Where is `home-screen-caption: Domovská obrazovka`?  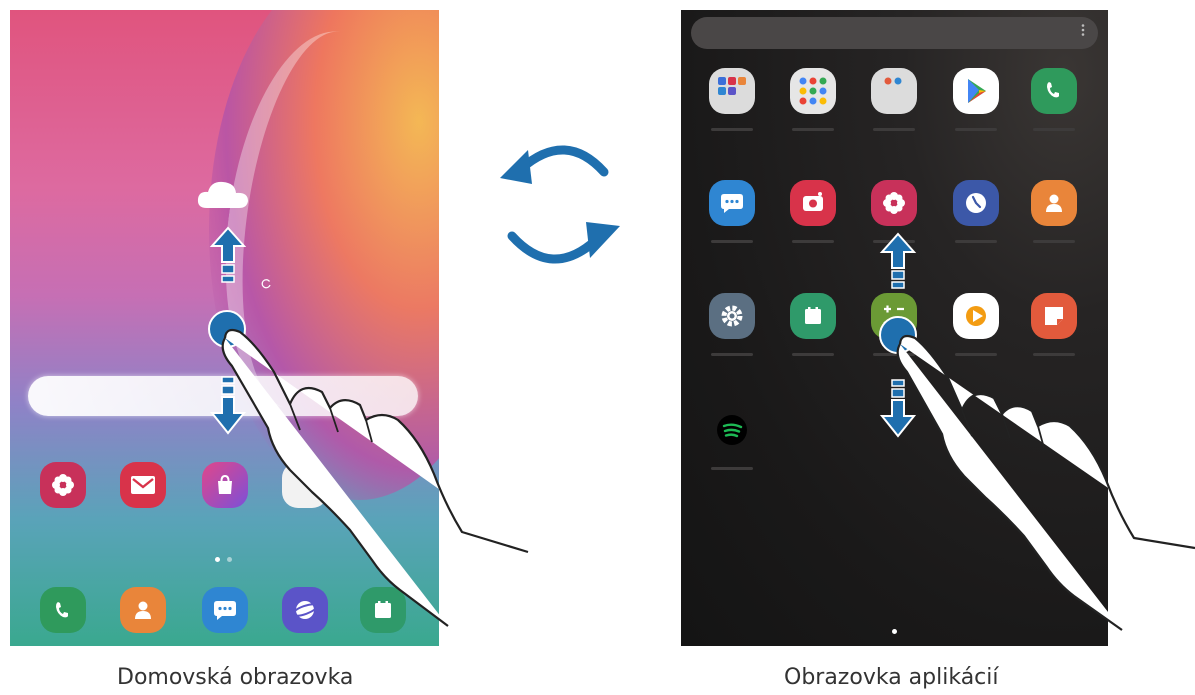 home-screen-caption: Domovská obrazovka is located at coordinates (235, 677).